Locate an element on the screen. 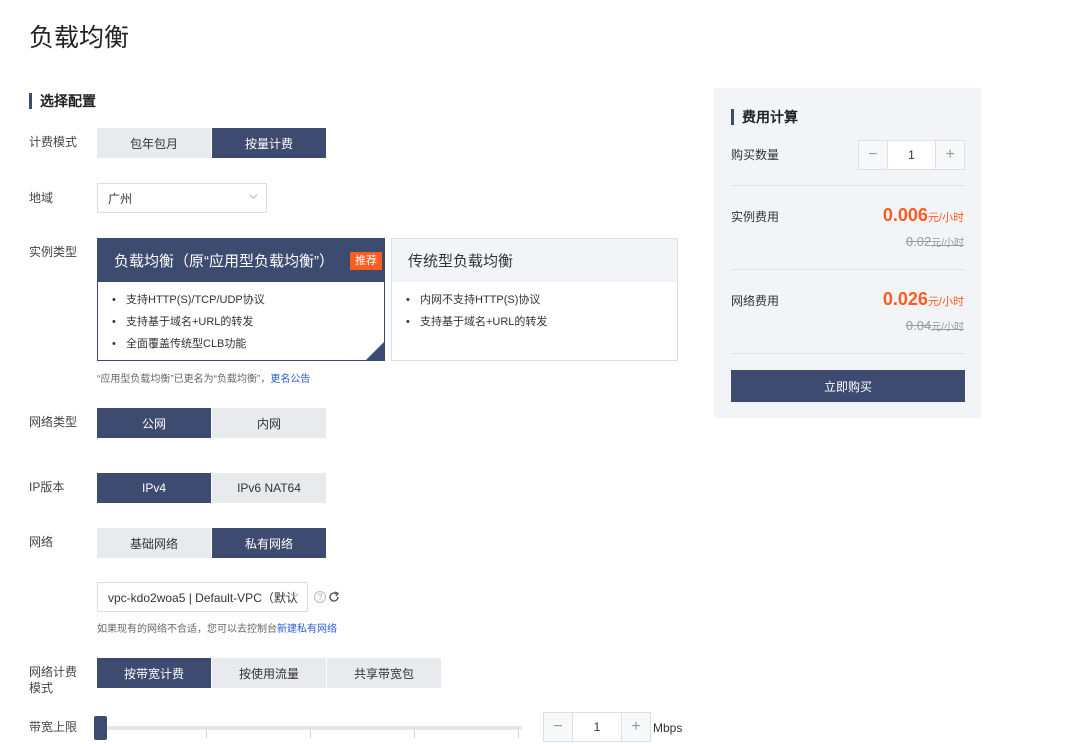 Image resolution: width=1080 pixels, height=744 pixels. instance-card-classic-features: 内网不支持HTTP(S)协议 支持基于域名+URL的转发 is located at coordinates (534, 307).